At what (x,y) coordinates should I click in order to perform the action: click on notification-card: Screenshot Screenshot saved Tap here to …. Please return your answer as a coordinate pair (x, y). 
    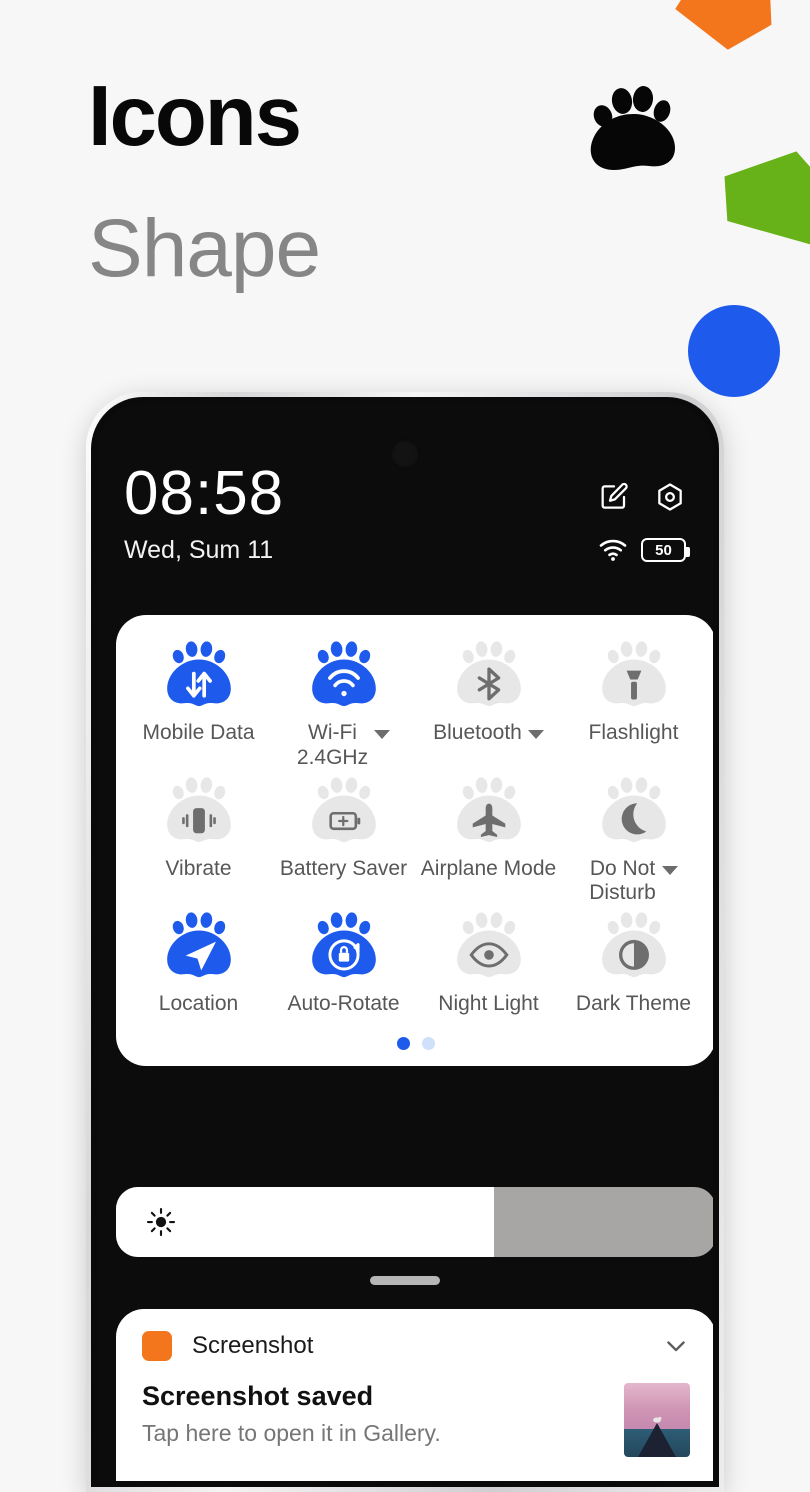
    Looking at the image, I should click on (414, 1395).